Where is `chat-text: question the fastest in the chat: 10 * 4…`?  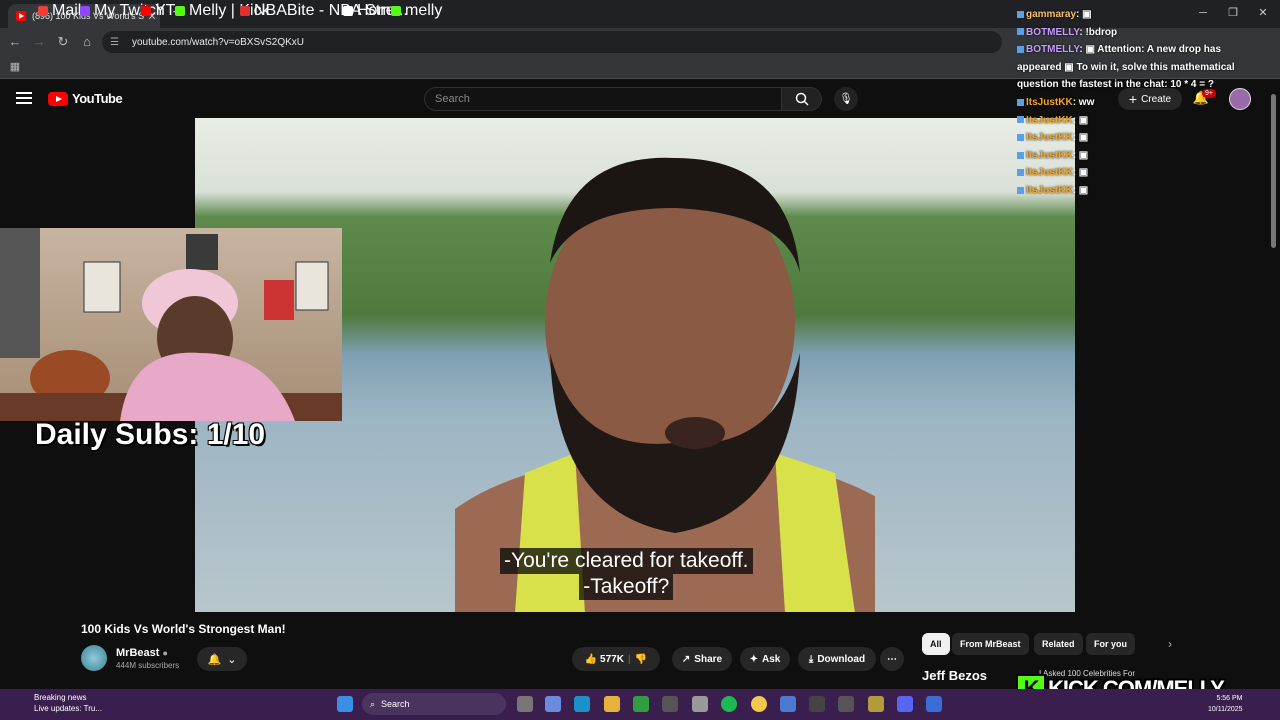 chat-text: question the fastest in the chat: 10 * 4… is located at coordinates (1115, 85).